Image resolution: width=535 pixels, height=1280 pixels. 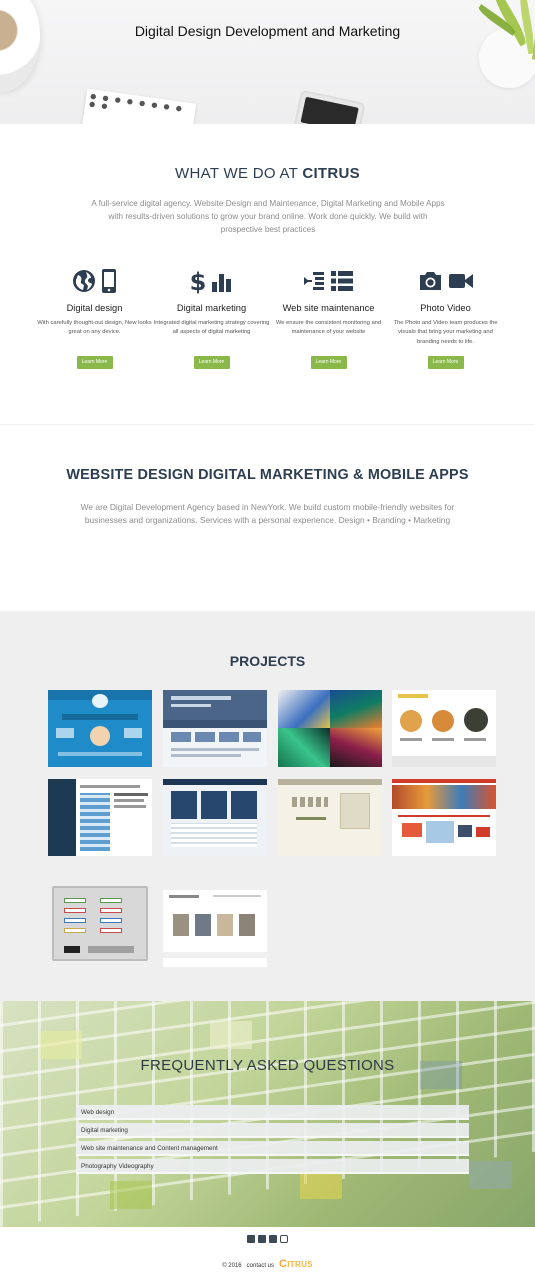 I want to click on facebook-icon, so click(x=262, y=1239).